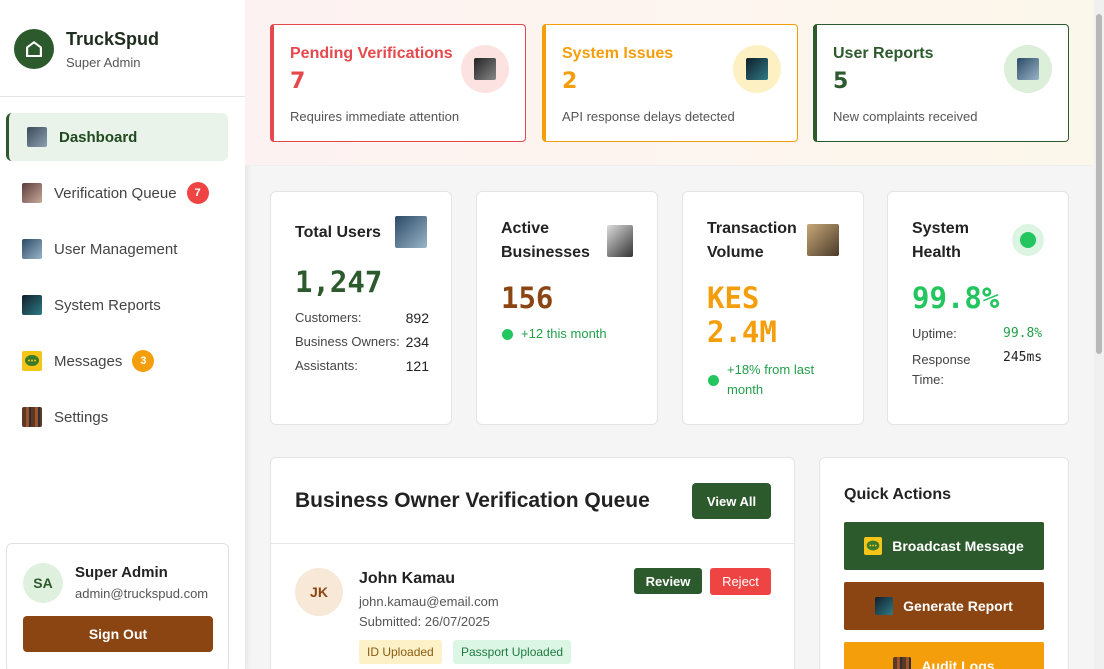 This screenshot has height=669, width=1104. What do you see at coordinates (770, 380) in the screenshot?
I see `stat-note: +18% from last month` at bounding box center [770, 380].